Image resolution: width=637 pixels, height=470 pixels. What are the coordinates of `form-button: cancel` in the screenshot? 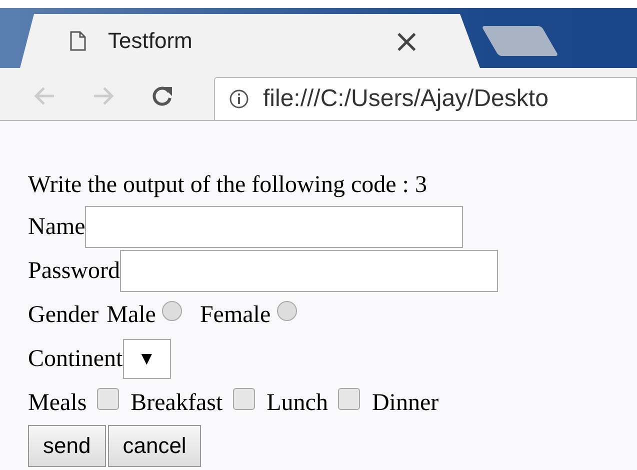 It's located at (155, 446).